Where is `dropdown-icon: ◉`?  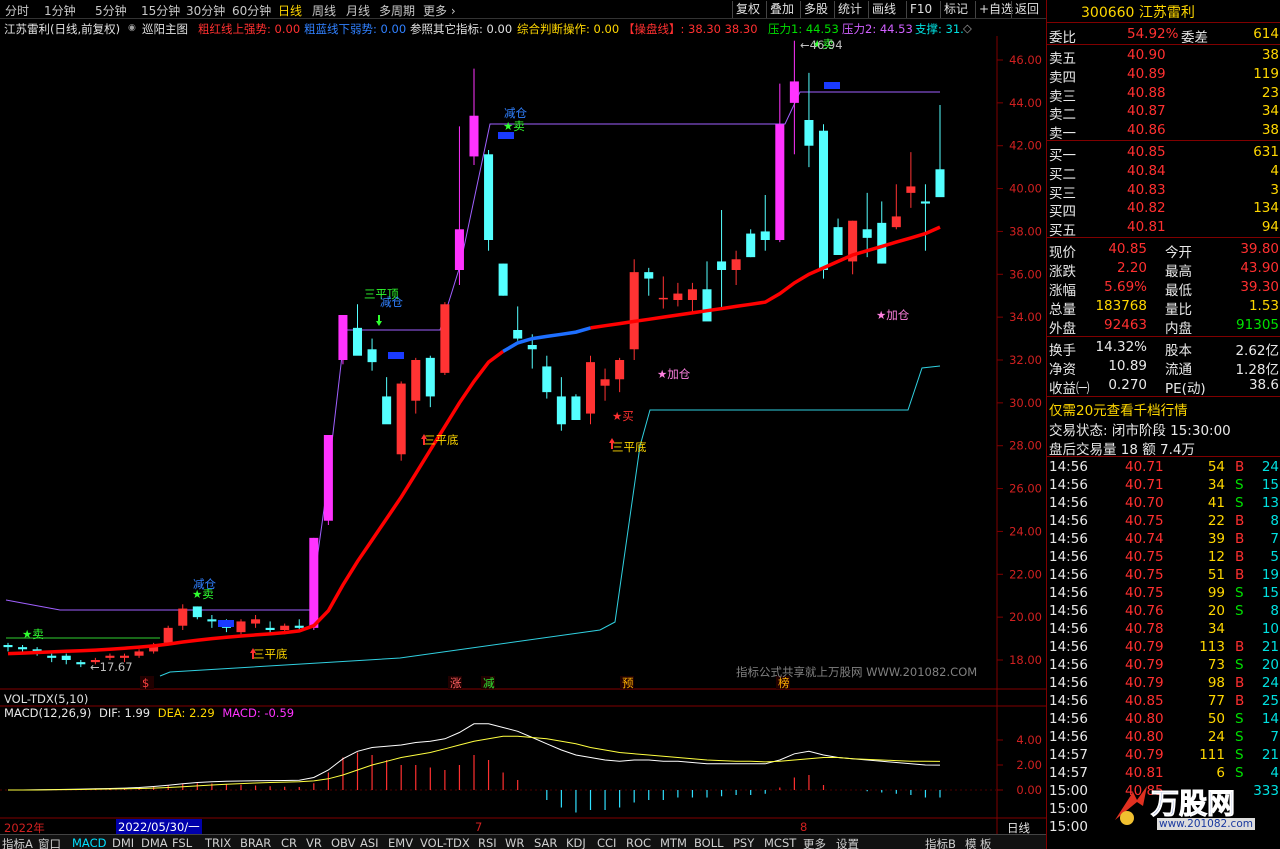
dropdown-icon: ◉ is located at coordinates (132, 28).